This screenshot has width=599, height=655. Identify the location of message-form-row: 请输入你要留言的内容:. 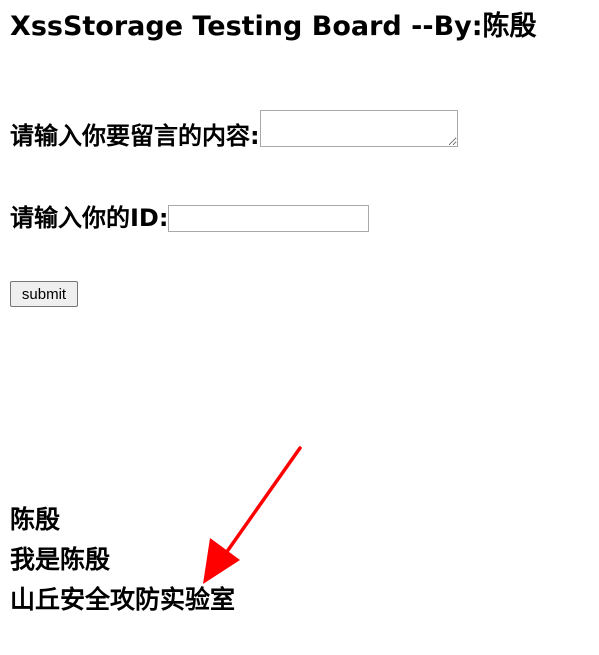
(234, 130).